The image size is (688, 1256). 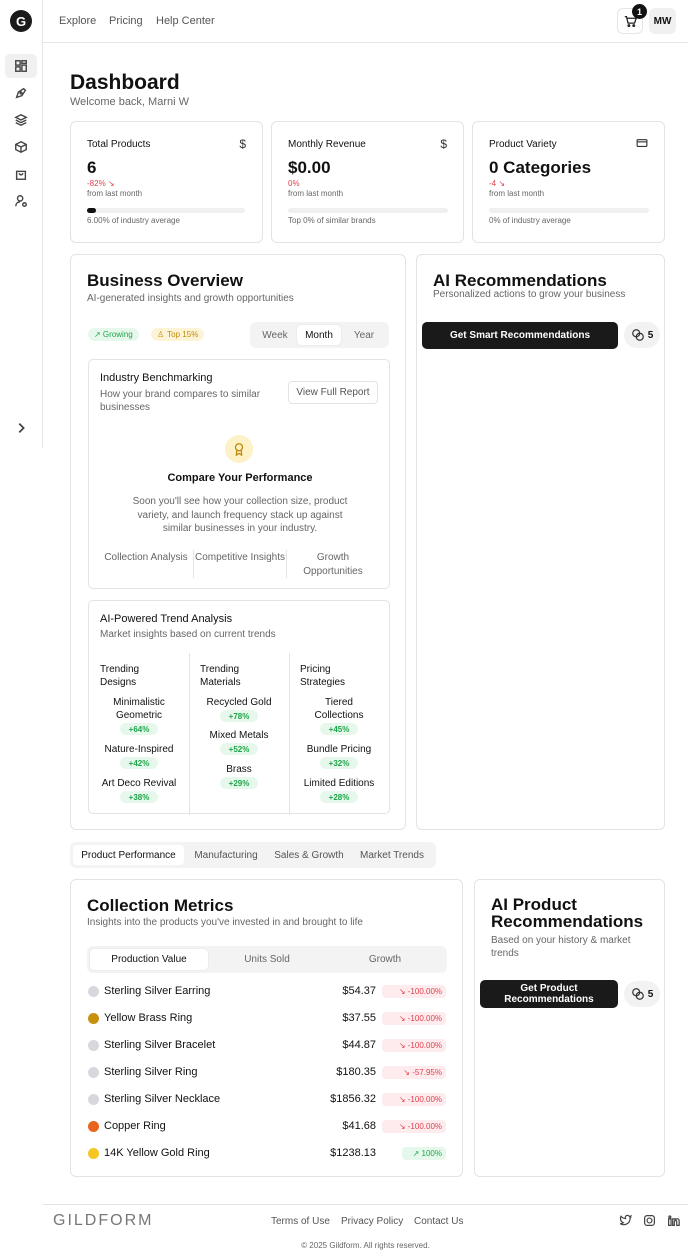 I want to click on sidebar-expand-button, so click(x=21, y=428).